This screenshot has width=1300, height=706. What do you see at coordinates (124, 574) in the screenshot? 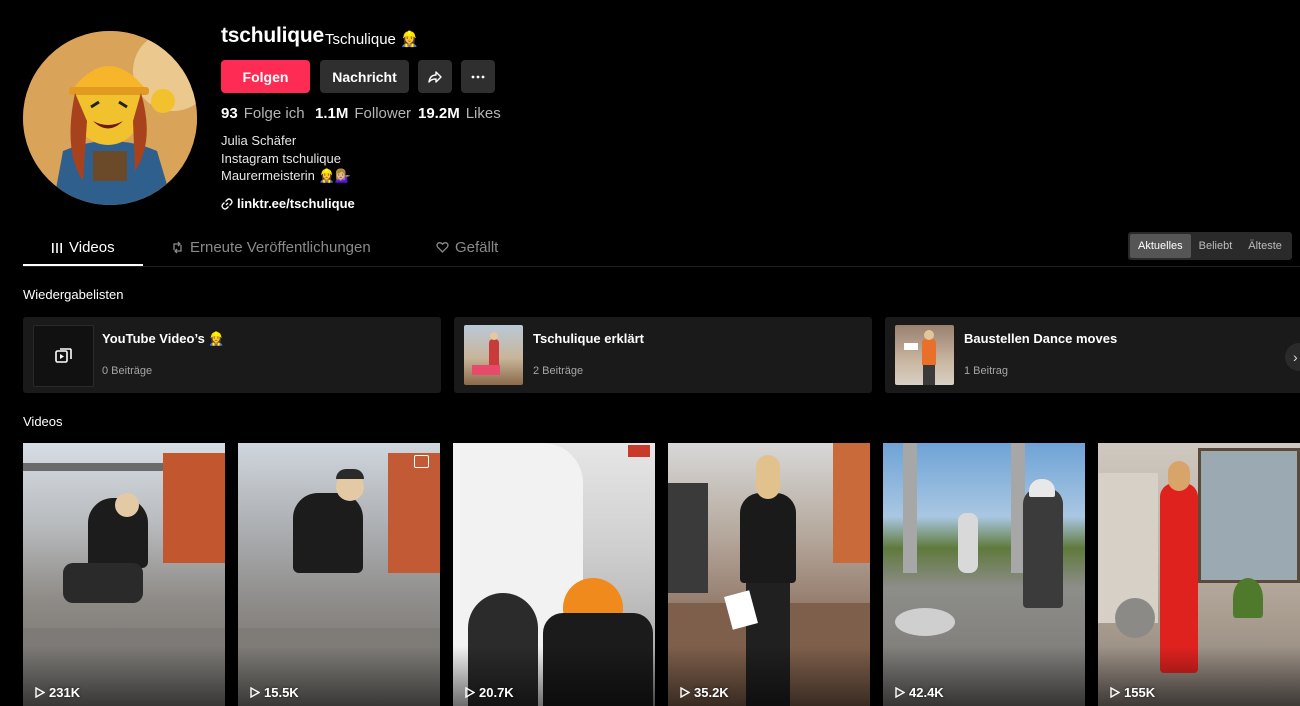
I see `video-thumbnail: 231K` at bounding box center [124, 574].